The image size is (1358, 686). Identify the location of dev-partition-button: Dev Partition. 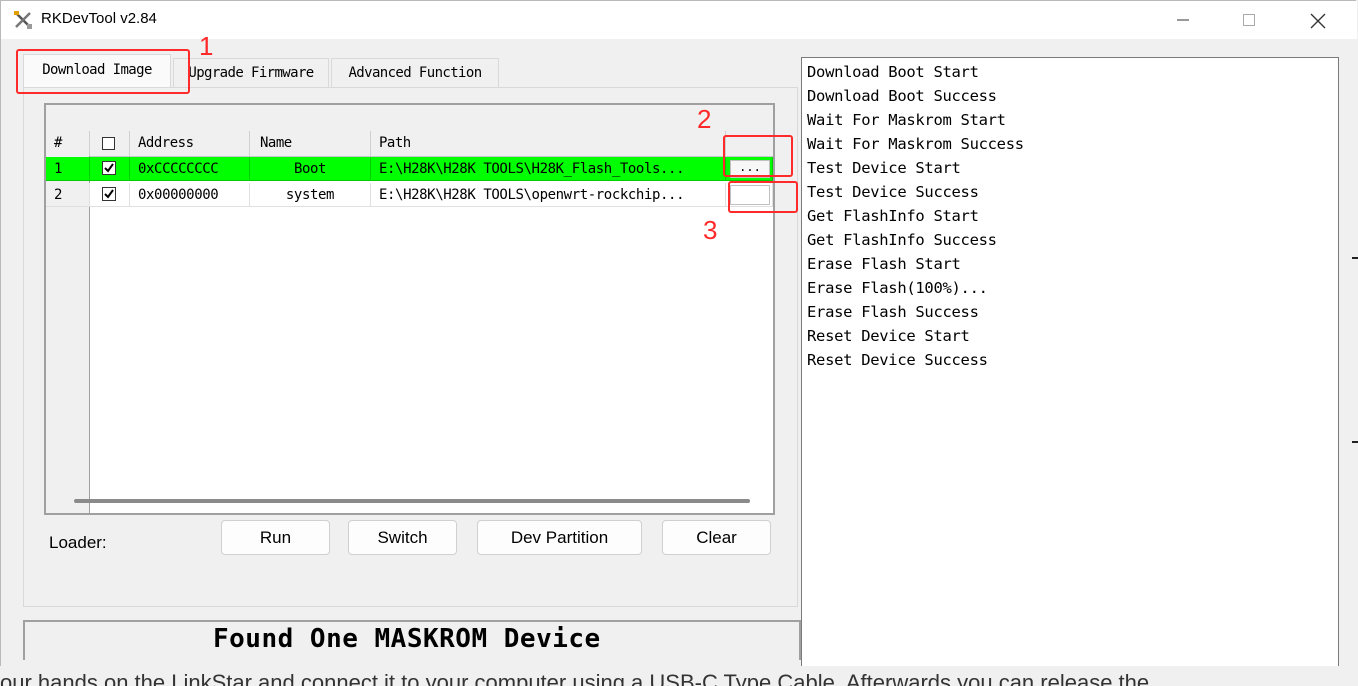
(559, 537).